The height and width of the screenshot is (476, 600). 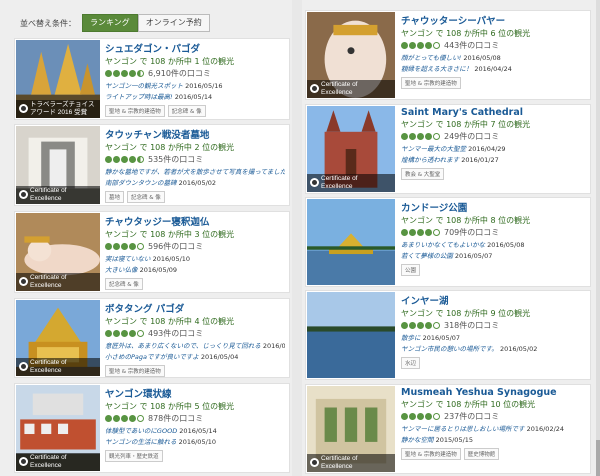 What do you see at coordinates (481, 454) in the screenshot?
I see `category-tag: 歴史博物館` at bounding box center [481, 454].